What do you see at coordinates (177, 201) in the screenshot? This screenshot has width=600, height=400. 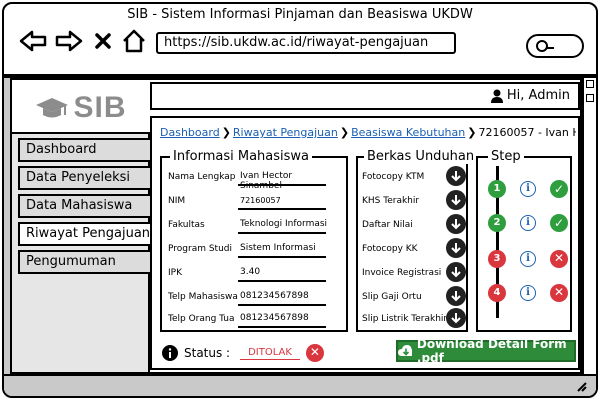 I see `info-label: NIM` at bounding box center [177, 201].